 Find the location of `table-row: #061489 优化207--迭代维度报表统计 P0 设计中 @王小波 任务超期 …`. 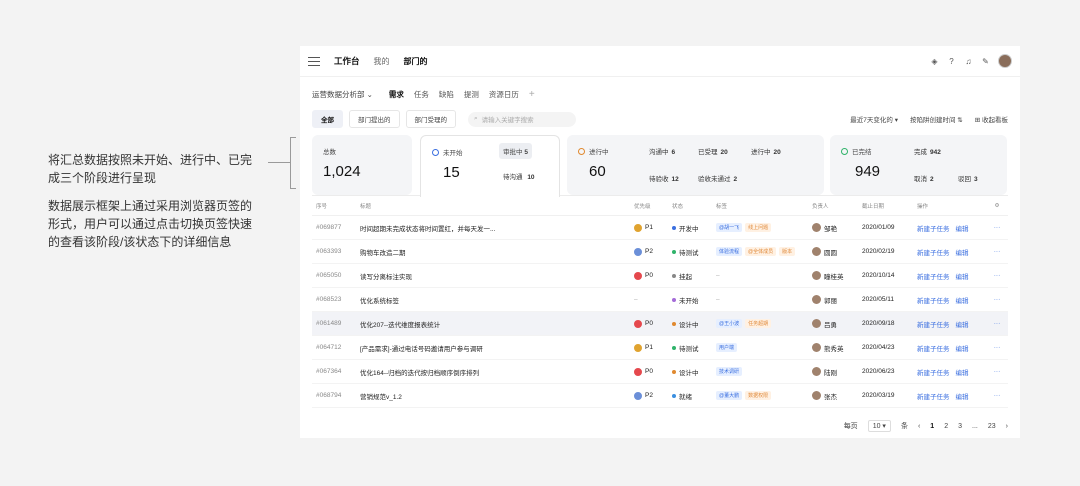

table-row: #061489 优化207--迭代维度报表统计 P0 设计中 @王小波 任务超期 … is located at coordinates (660, 324).